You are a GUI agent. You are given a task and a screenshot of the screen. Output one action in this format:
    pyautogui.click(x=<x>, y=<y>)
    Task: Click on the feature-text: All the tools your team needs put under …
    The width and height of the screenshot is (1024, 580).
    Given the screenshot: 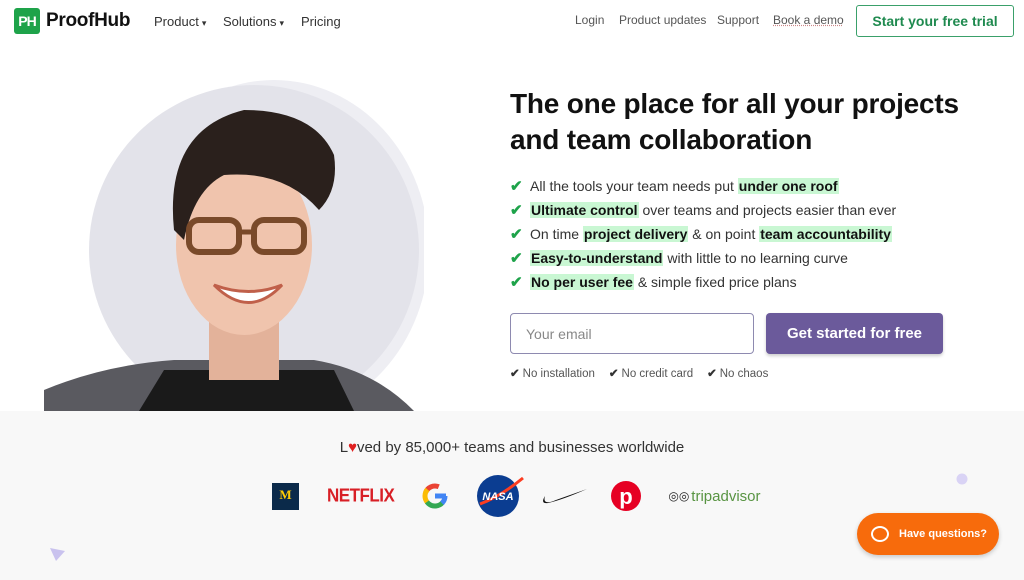 What is the action you would take?
    pyautogui.click(x=684, y=186)
    